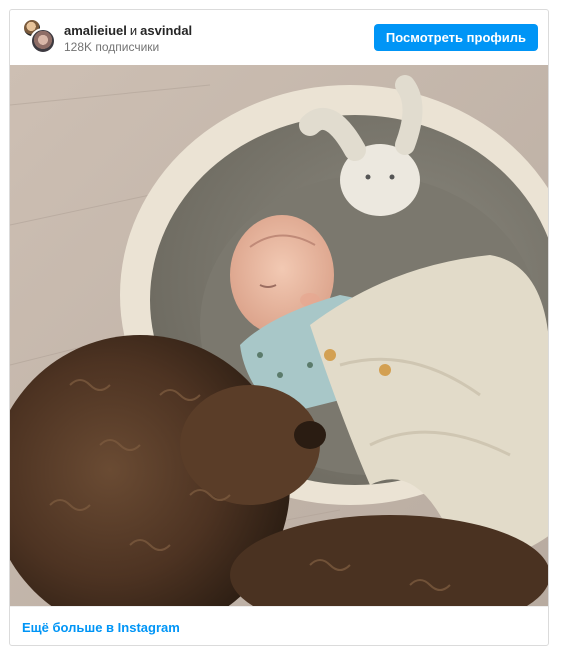 The width and height of the screenshot is (568, 646). What do you see at coordinates (101, 627) in the screenshot?
I see `more-on-instagram-link: Ещё больше в Instagram` at bounding box center [101, 627].